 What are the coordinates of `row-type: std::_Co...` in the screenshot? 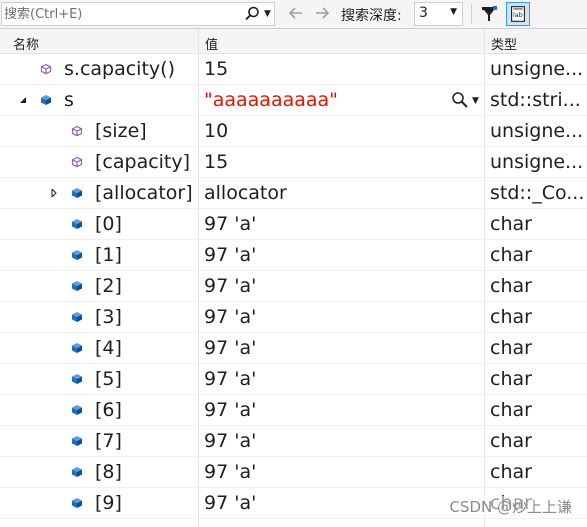 It's located at (537, 193).